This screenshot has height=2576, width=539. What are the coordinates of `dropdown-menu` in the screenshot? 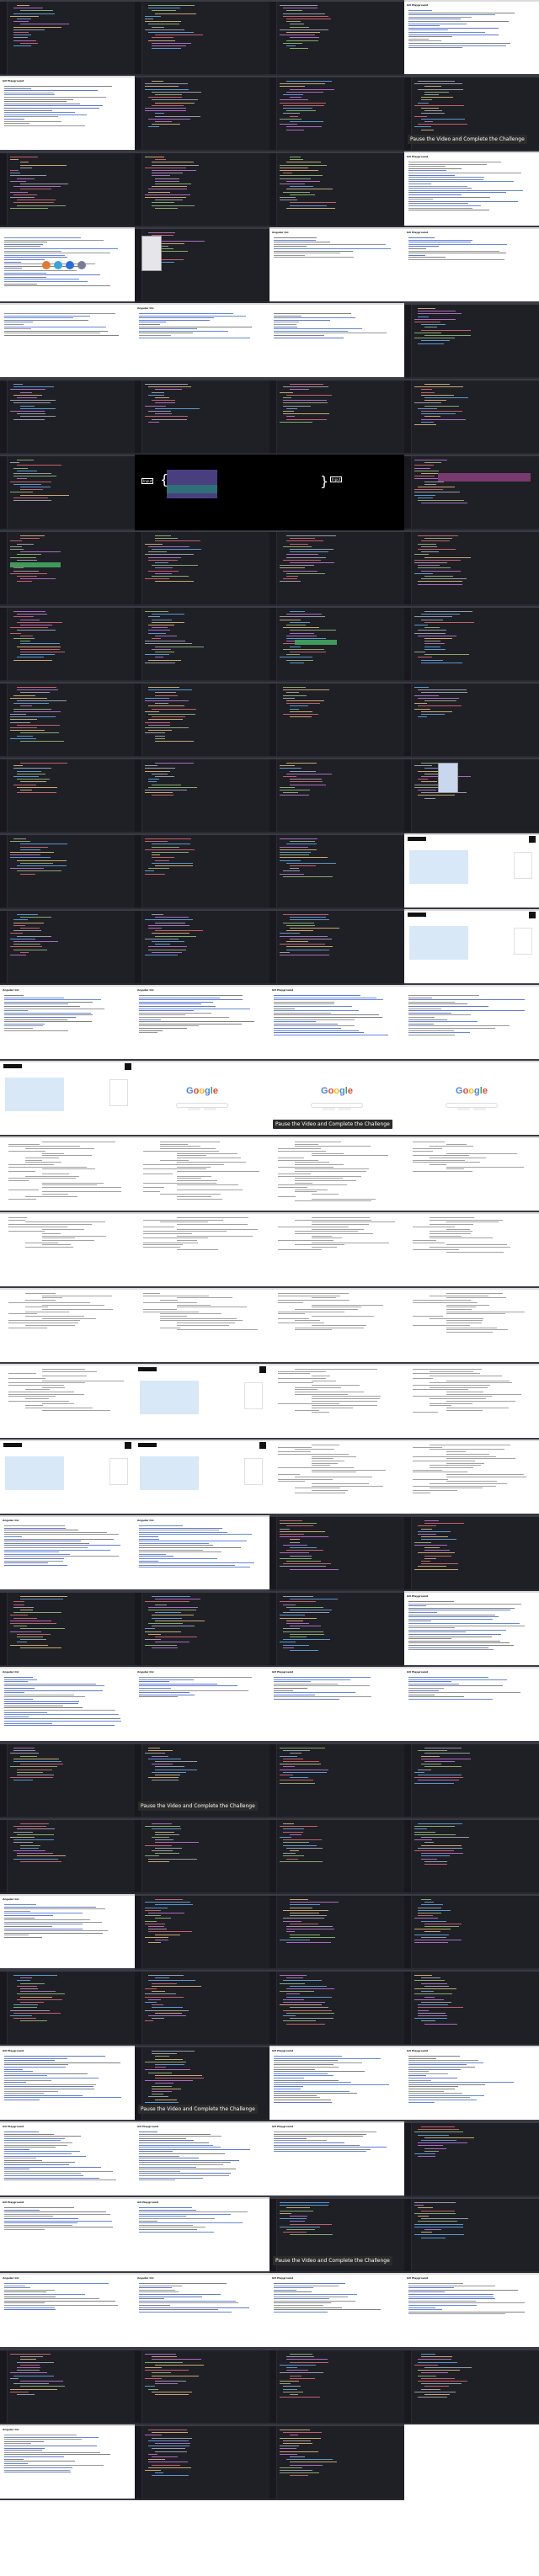 It's located at (151, 254).